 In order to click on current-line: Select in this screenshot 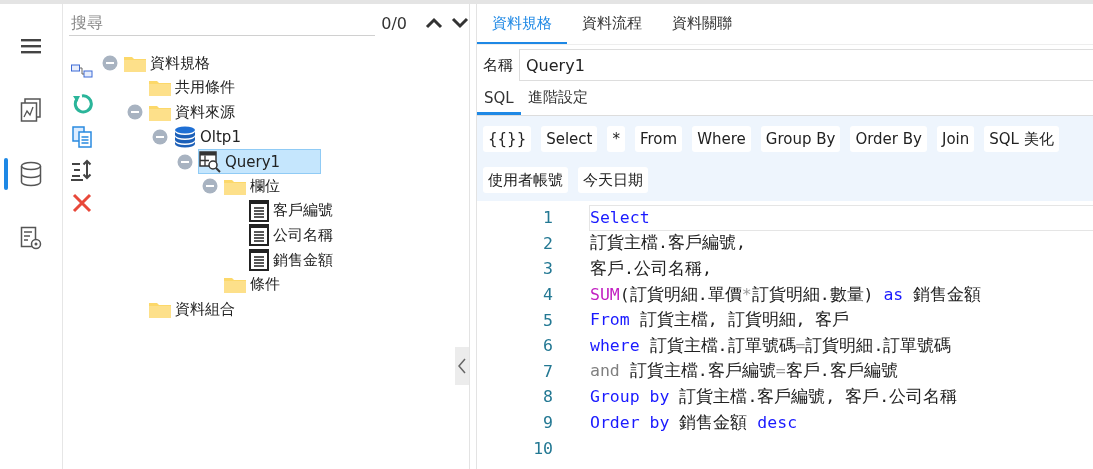, I will do `click(841, 217)`.